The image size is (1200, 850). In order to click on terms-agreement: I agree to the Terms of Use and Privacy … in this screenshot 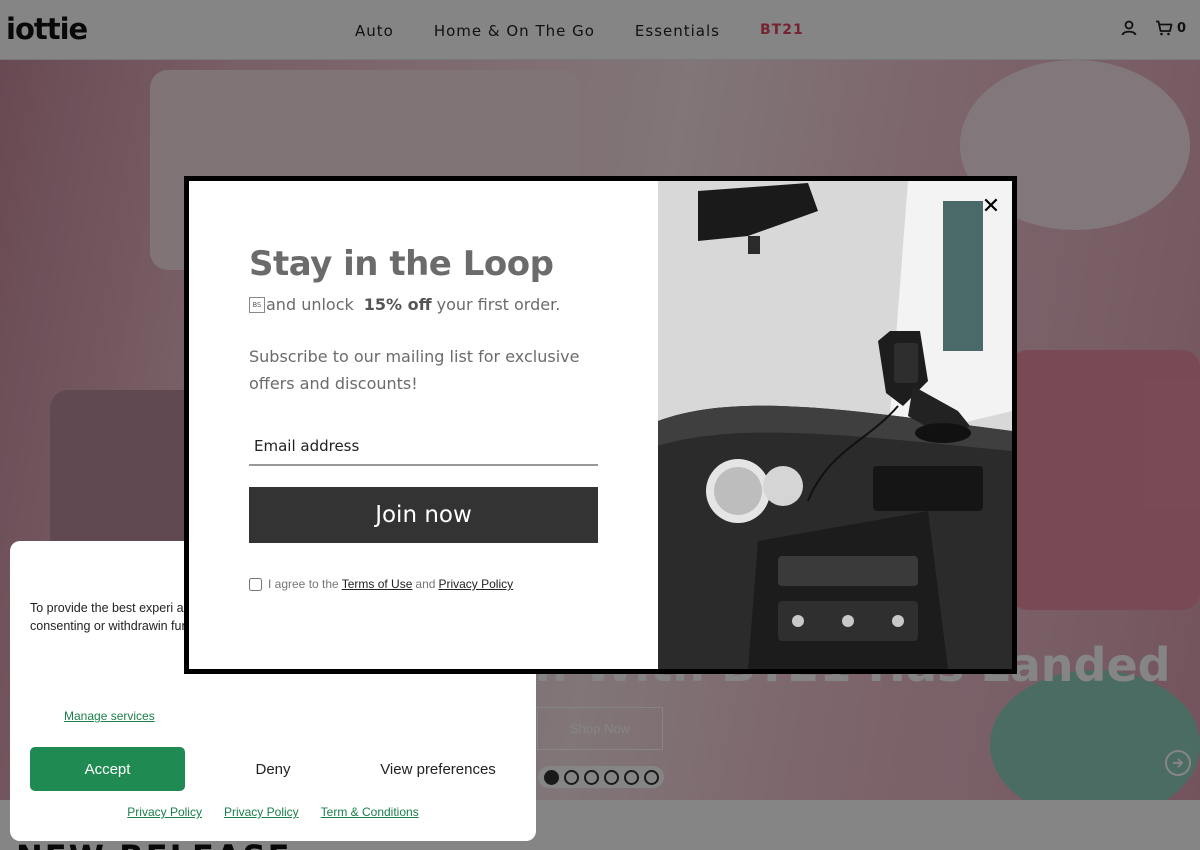, I will do `click(382, 584)`.